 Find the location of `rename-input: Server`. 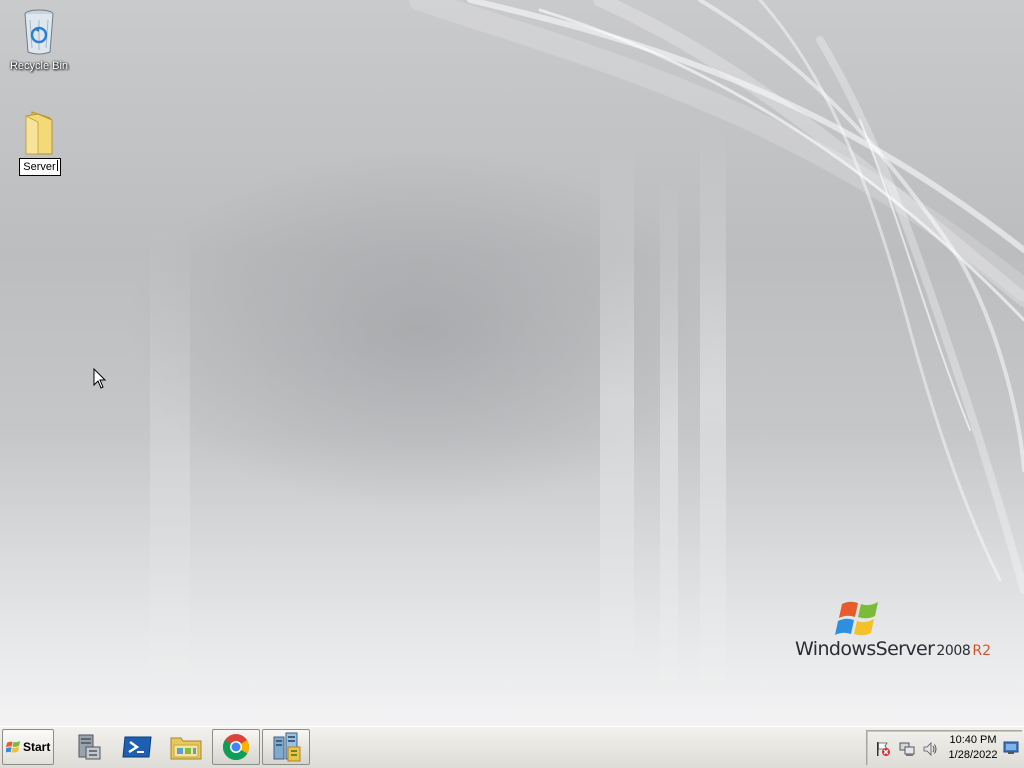

rename-input: Server is located at coordinates (40, 167).